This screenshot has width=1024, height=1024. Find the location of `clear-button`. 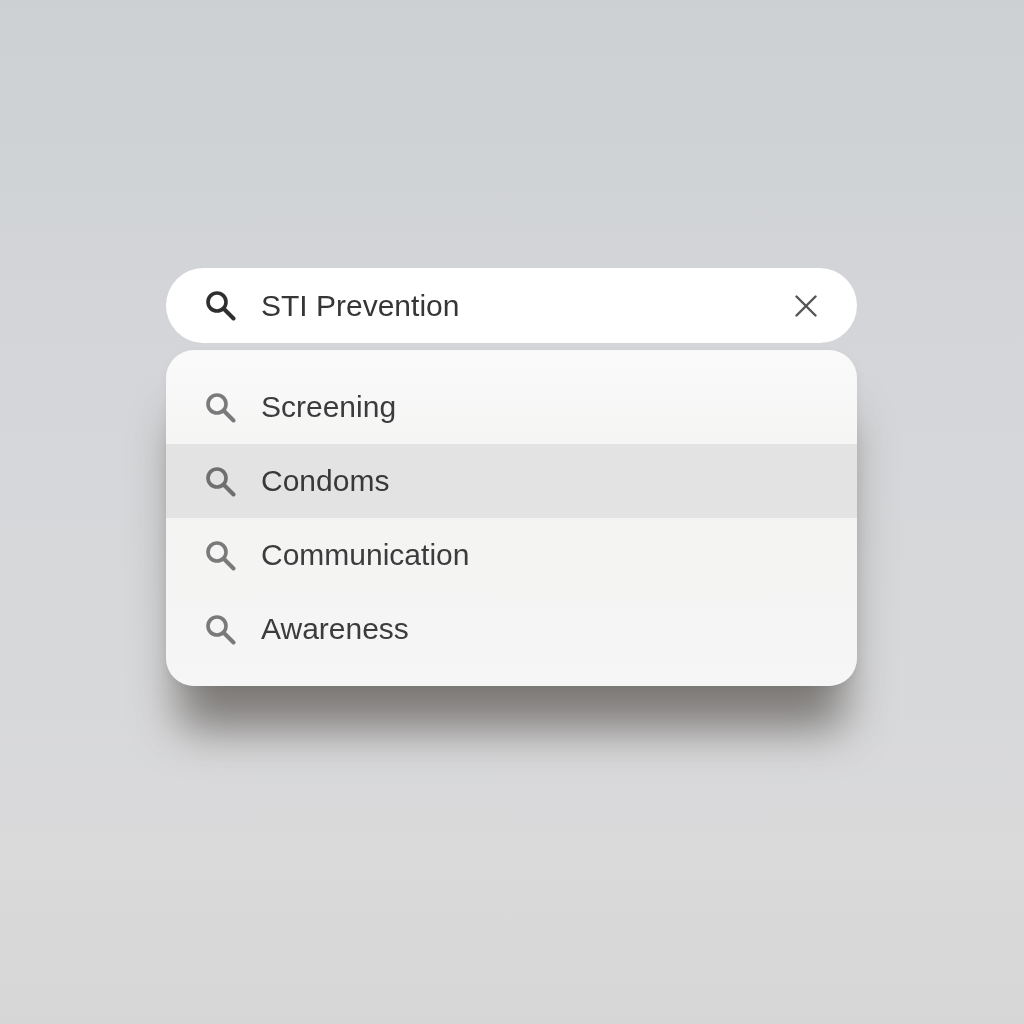

clear-button is located at coordinates (806, 305).